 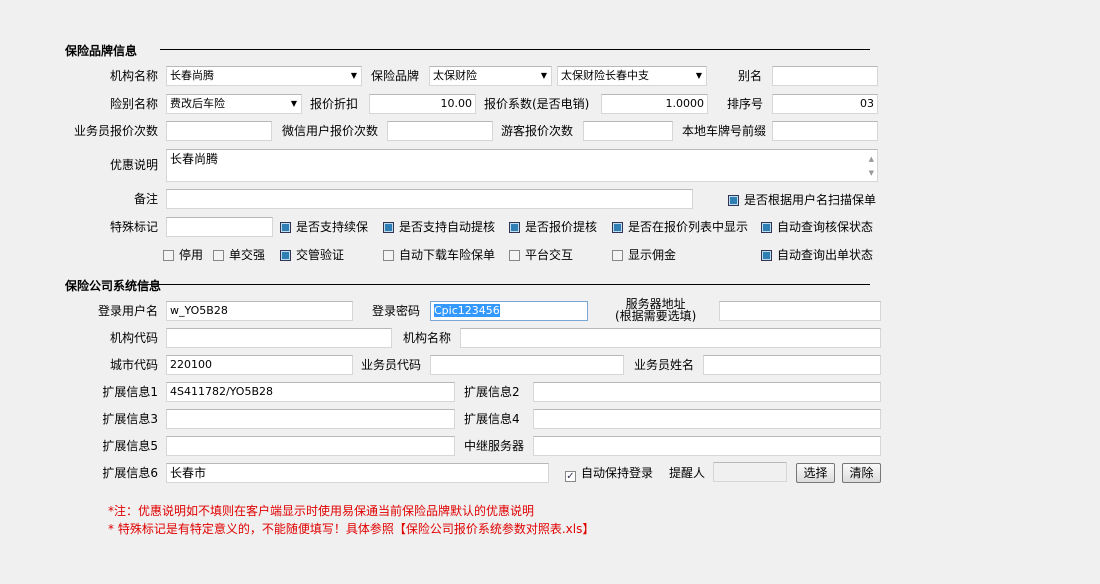 What do you see at coordinates (396, 311) in the screenshot?
I see `pwd-label: 登录密码` at bounding box center [396, 311].